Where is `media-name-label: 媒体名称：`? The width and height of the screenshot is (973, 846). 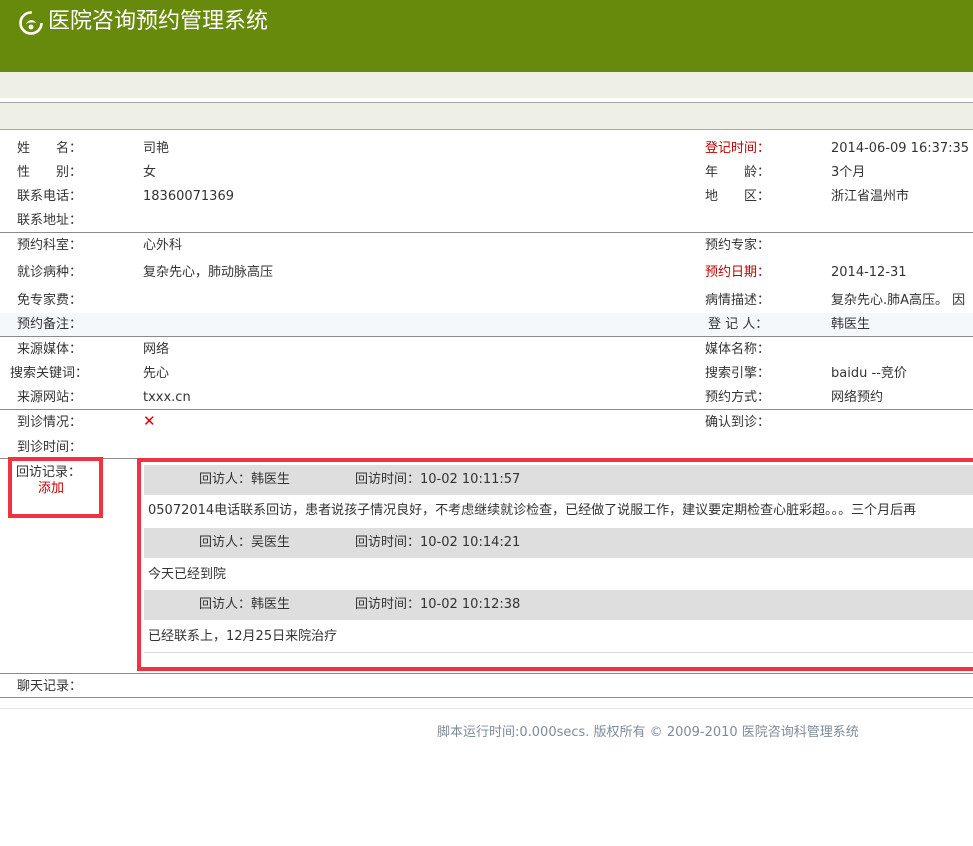
media-name-label: 媒体名称： is located at coordinates (738, 349).